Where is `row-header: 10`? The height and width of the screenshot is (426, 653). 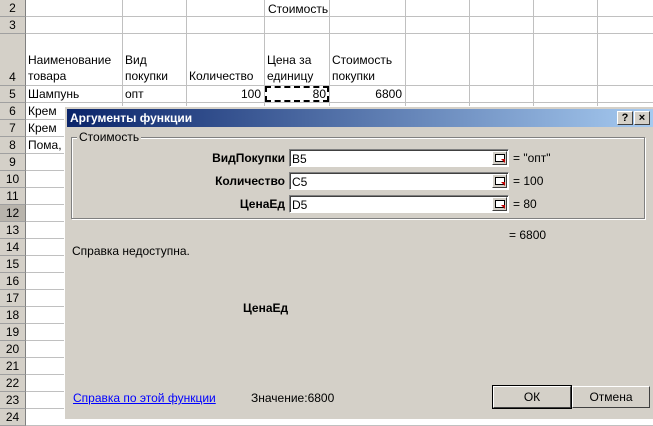
row-header: 10 is located at coordinates (13, 179).